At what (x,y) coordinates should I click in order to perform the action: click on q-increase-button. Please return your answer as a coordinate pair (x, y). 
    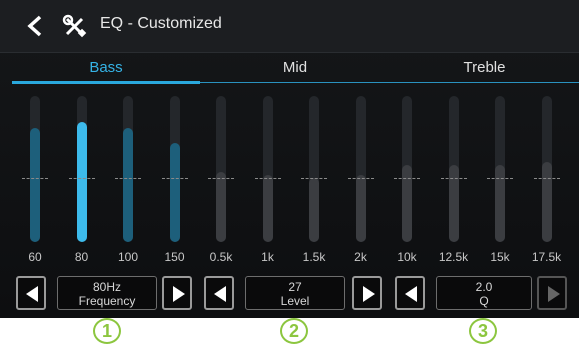
    Looking at the image, I should click on (552, 293).